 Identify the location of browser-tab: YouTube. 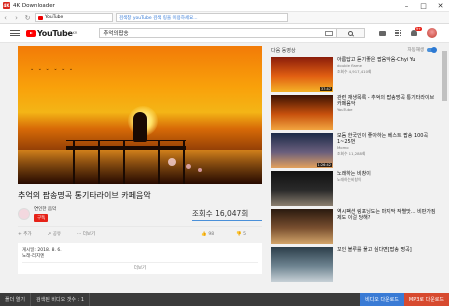
(74, 17).